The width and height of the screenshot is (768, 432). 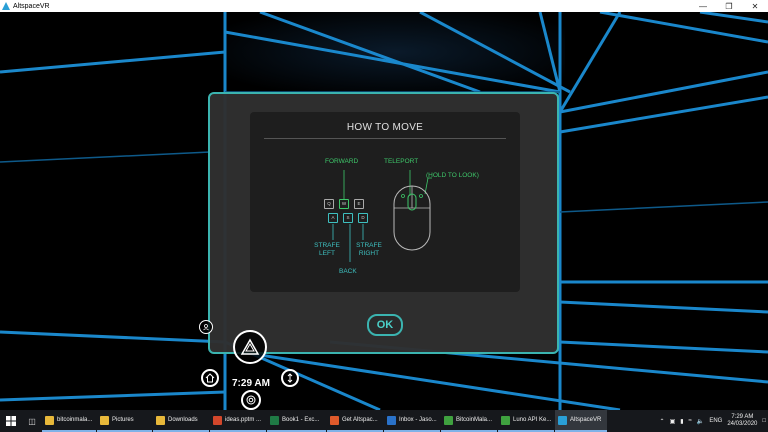 I want to click on strafe-right-label: STRAFE RIGHT, so click(x=369, y=250).